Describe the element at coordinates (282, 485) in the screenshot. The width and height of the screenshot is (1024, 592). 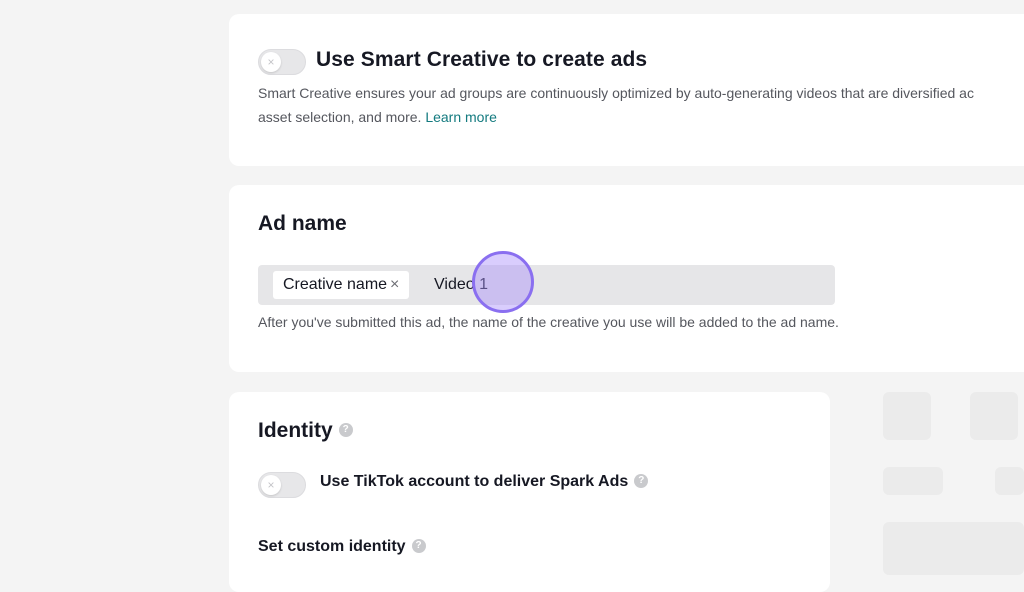
I see `spark-ads-toggle: ×` at that location.